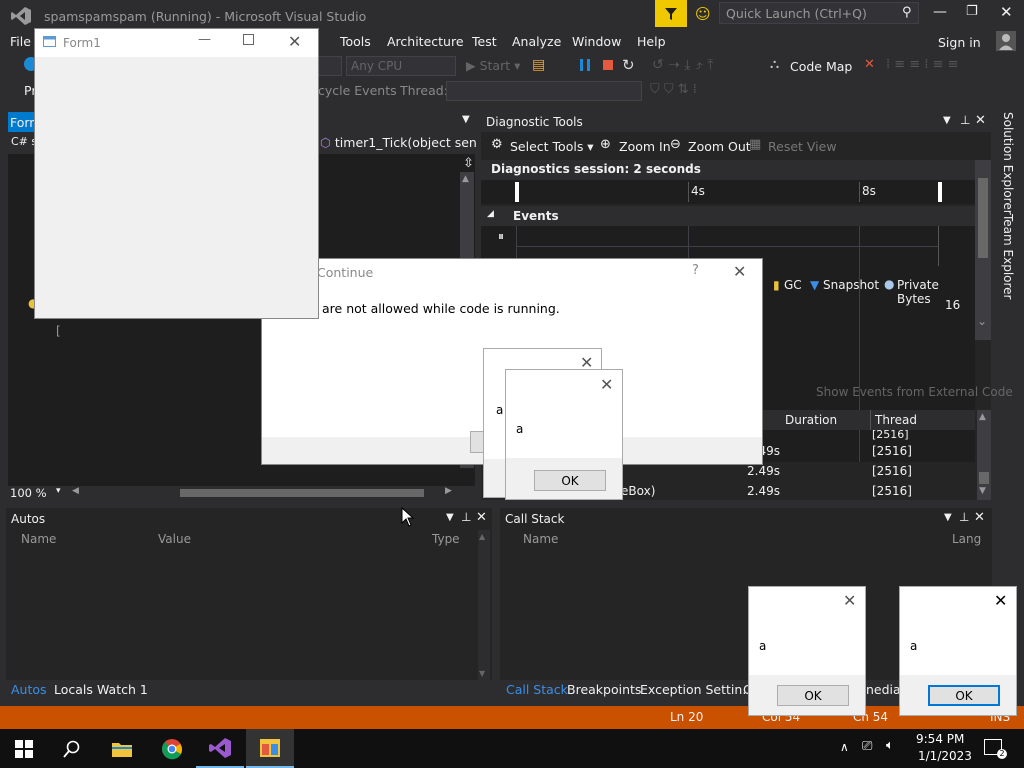 This screenshot has height=768, width=1024. I want to click on restore-button: ❐, so click(972, 11).